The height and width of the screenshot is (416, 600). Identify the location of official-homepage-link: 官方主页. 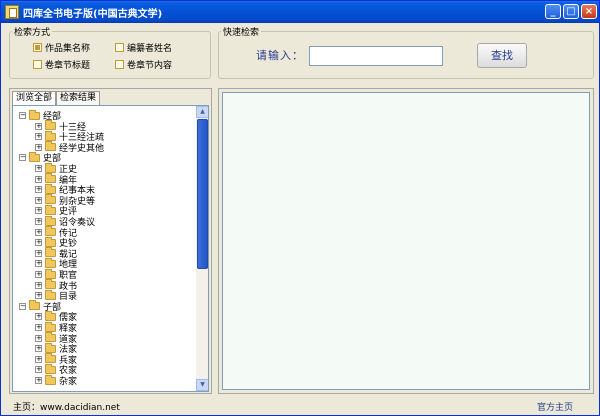
(555, 406).